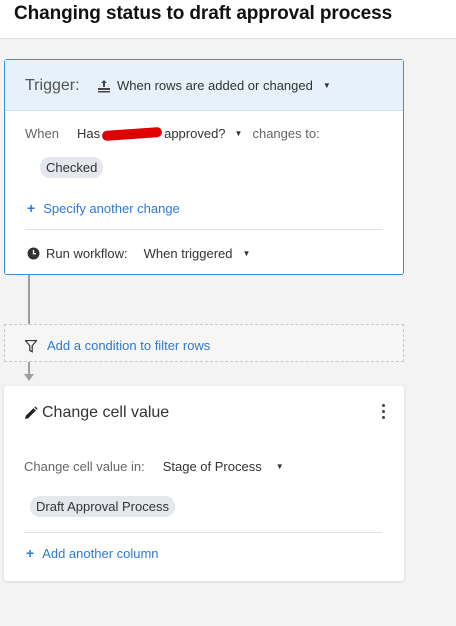 The height and width of the screenshot is (626, 456). I want to click on column-dropdown: Has approved? ▼, so click(160, 133).